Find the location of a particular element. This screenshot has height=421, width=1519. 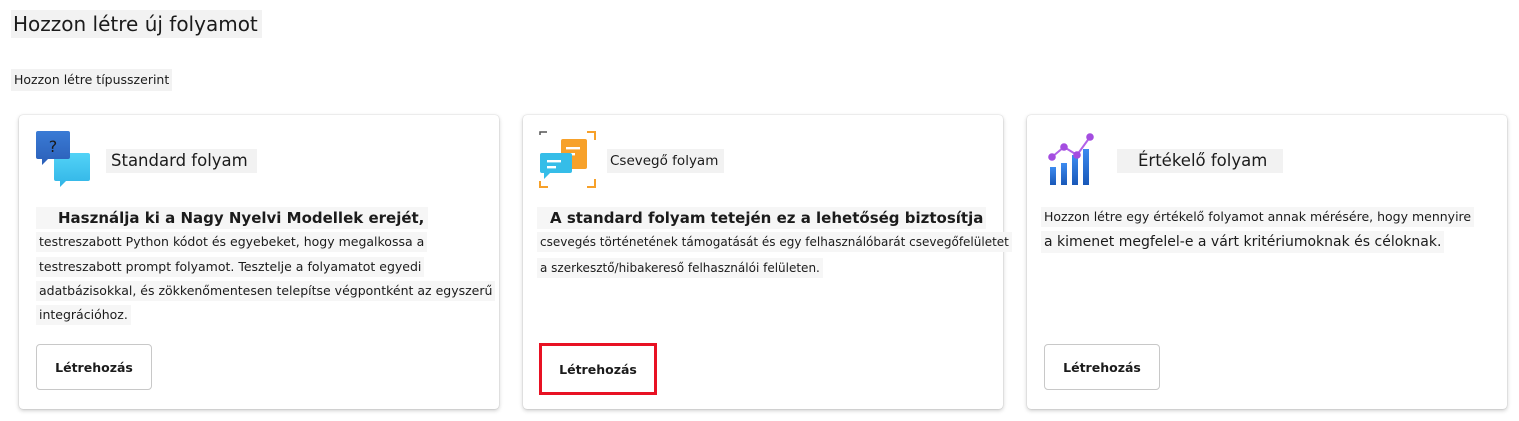

page-title: Hozzon létre új folyamot is located at coordinates (136, 24).